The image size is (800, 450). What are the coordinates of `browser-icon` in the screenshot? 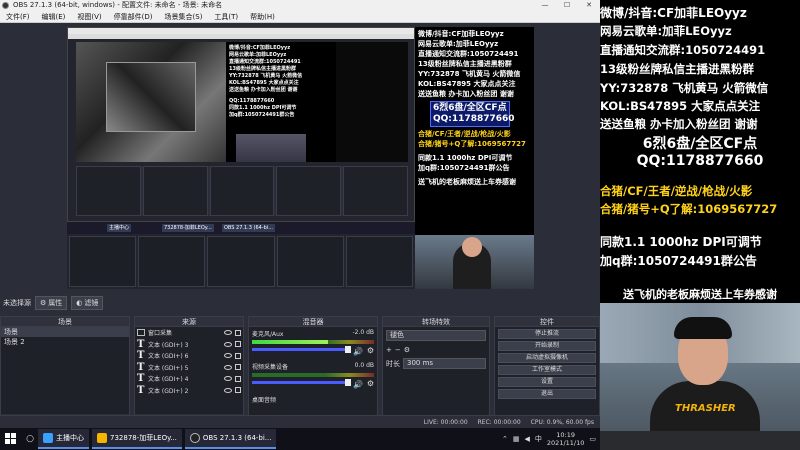 It's located at (102, 438).